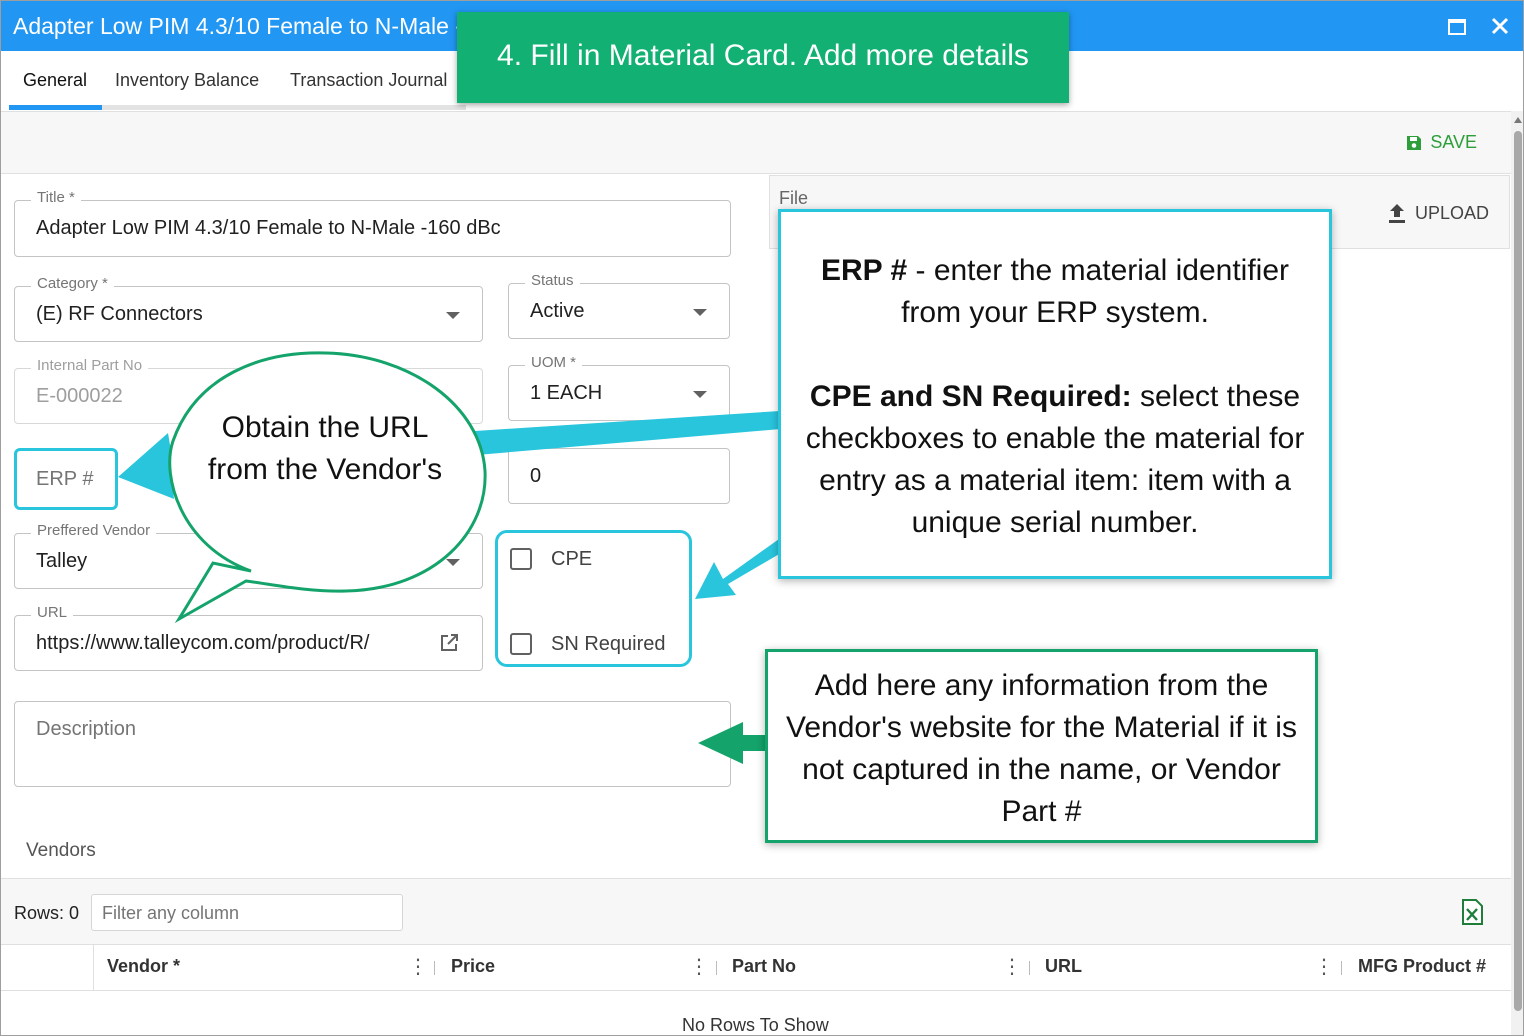 This screenshot has width=1524, height=1036. Describe the element at coordinates (325, 448) in the screenshot. I see `url-bubble-text: Obtain the URL from the Vendor's` at that location.